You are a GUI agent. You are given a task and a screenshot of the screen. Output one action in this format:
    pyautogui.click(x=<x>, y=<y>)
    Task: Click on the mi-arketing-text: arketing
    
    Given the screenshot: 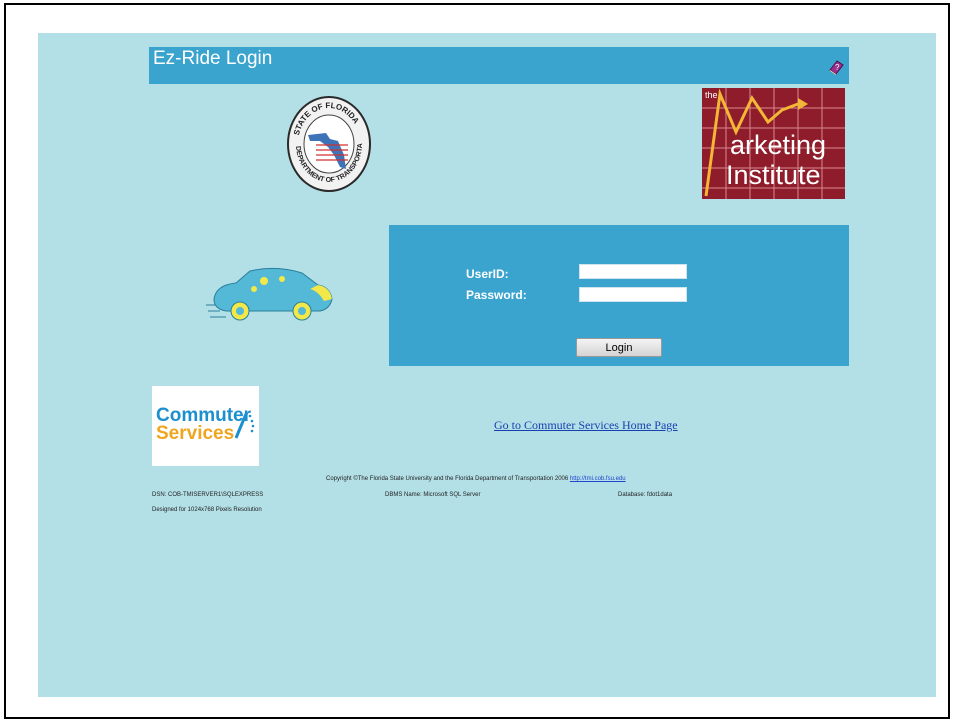 What is the action you would take?
    pyautogui.click(x=778, y=145)
    